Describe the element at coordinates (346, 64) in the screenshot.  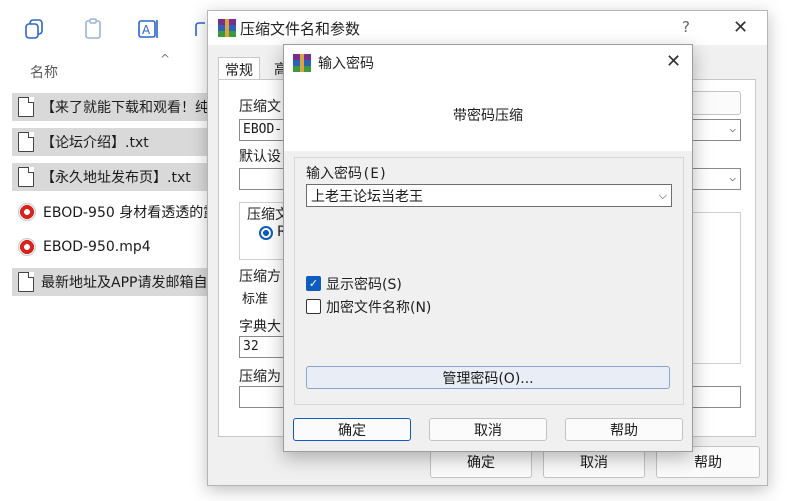
I see `password-dialog-title: 输入密码` at that location.